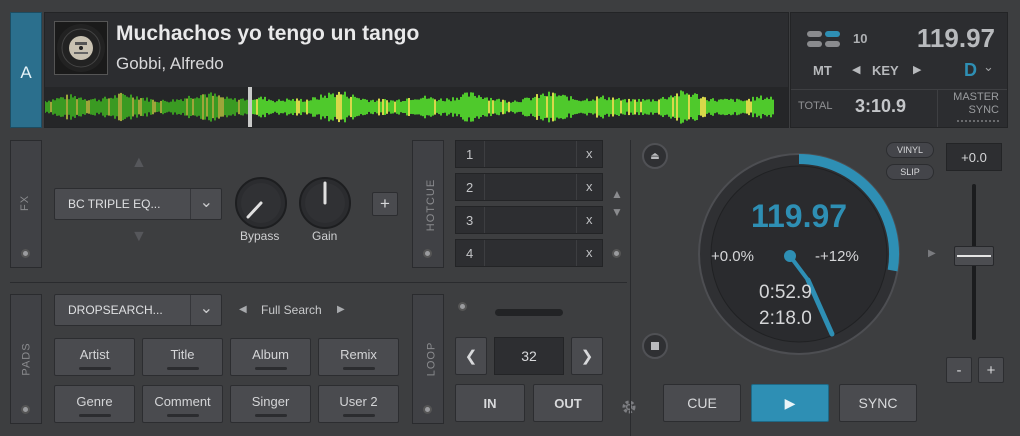 Image resolution: width=1020 pixels, height=436 pixels. What do you see at coordinates (976, 97) in the screenshot?
I see `master-label: MASTER` at bounding box center [976, 97].